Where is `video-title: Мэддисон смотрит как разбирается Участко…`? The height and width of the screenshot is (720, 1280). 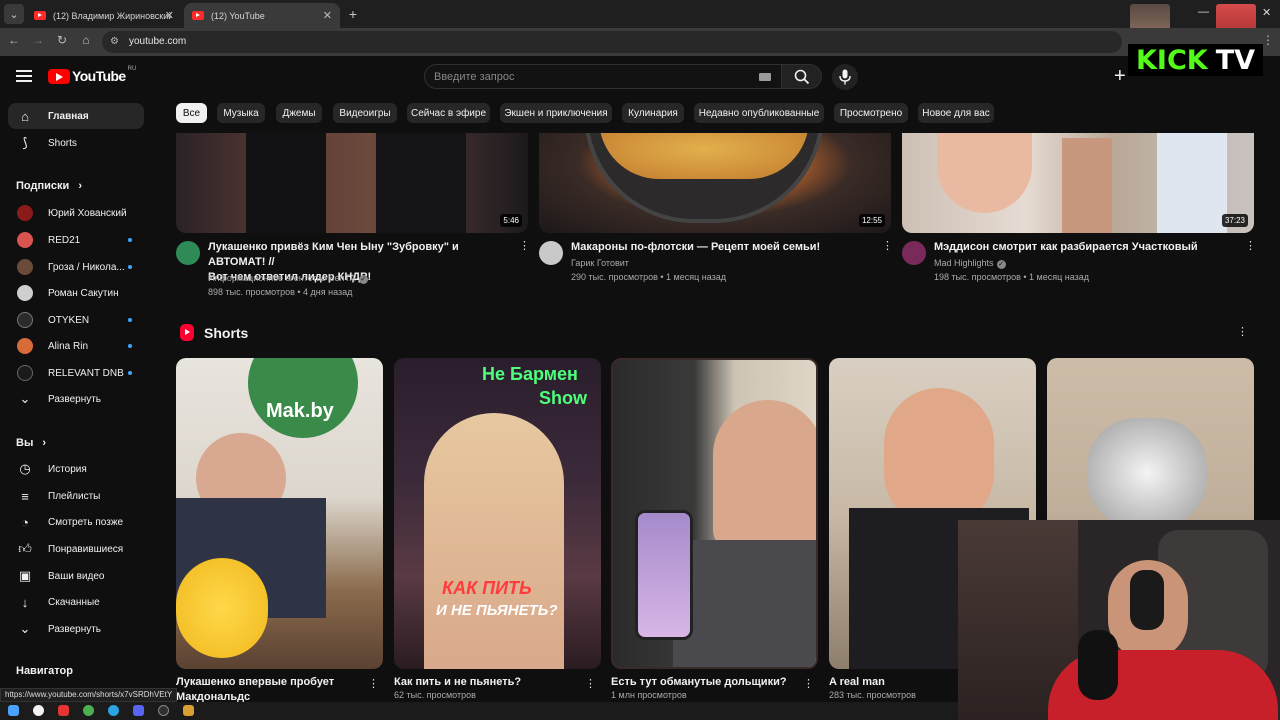 video-title: Мэддисон смотрит как разбирается Участко… is located at coordinates (1084, 247).